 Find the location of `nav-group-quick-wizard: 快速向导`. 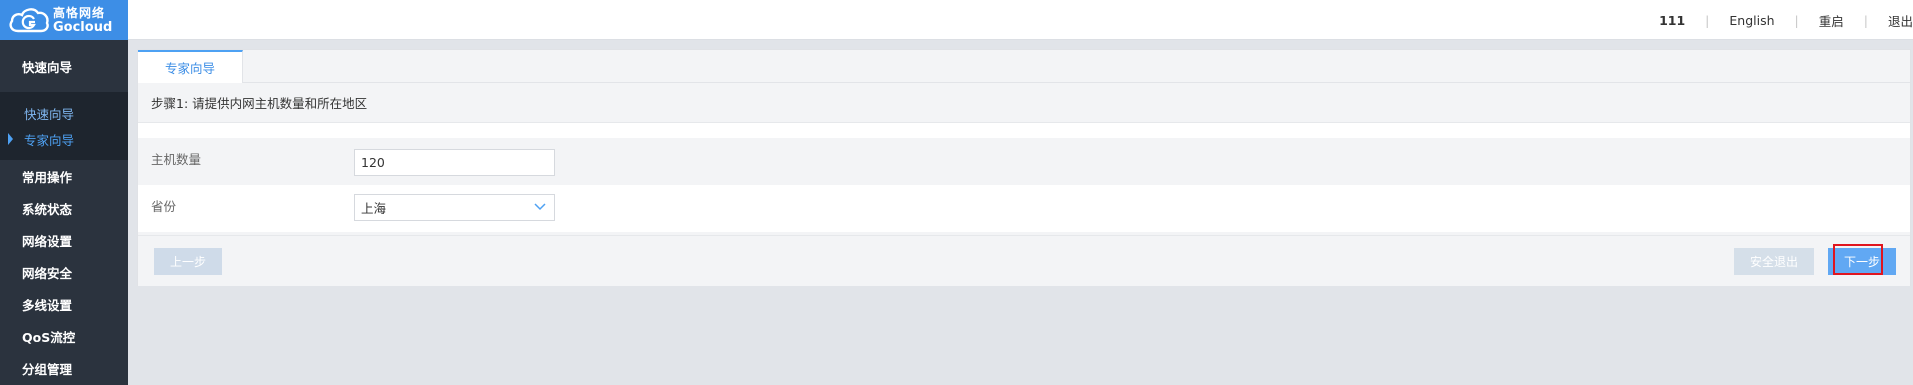

nav-group-quick-wizard: 快速向导 is located at coordinates (64, 66).